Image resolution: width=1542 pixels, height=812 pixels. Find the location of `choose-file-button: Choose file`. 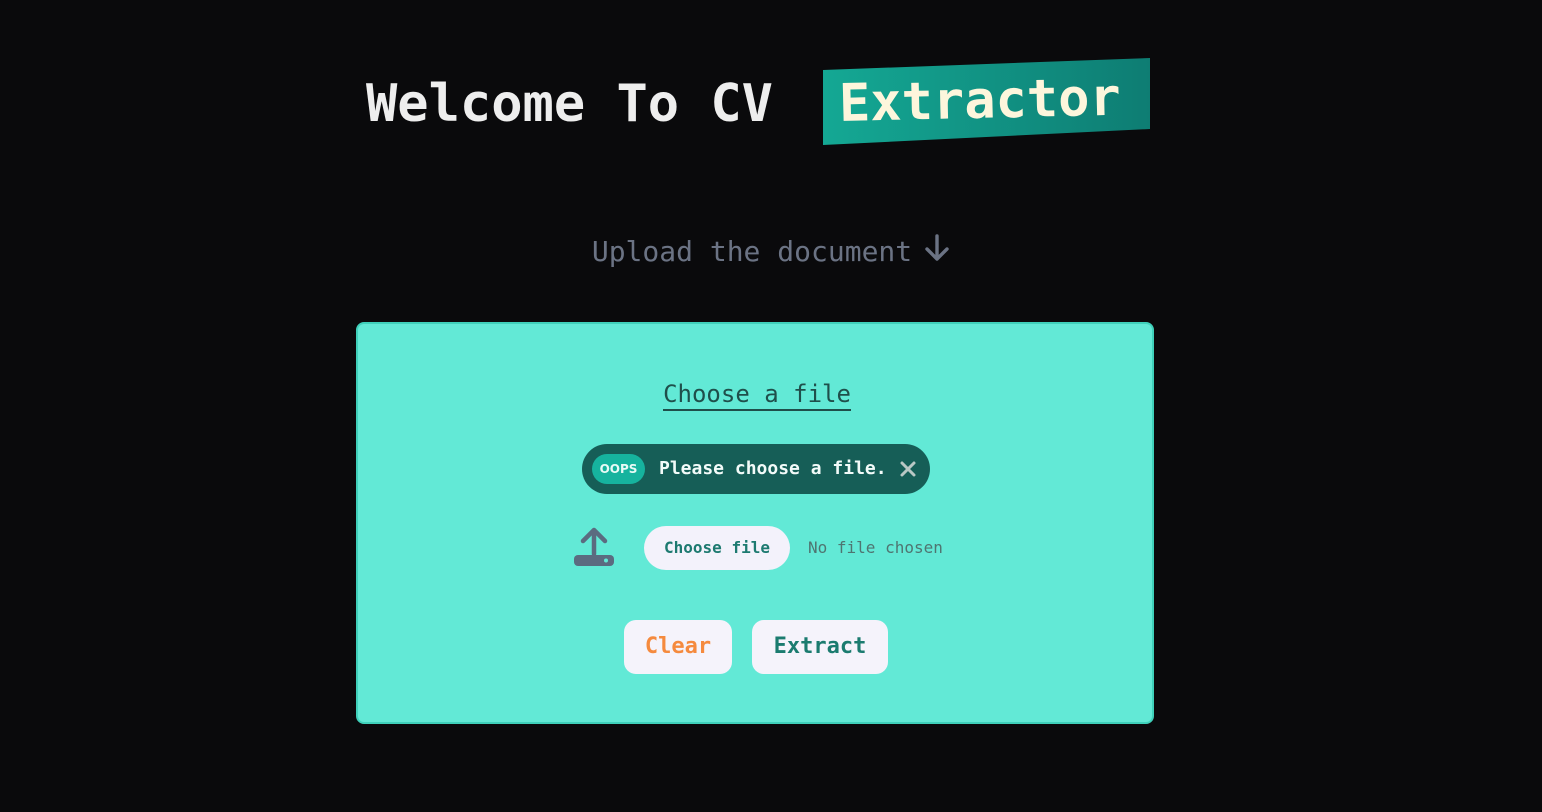

choose-file-button: Choose file is located at coordinates (717, 548).